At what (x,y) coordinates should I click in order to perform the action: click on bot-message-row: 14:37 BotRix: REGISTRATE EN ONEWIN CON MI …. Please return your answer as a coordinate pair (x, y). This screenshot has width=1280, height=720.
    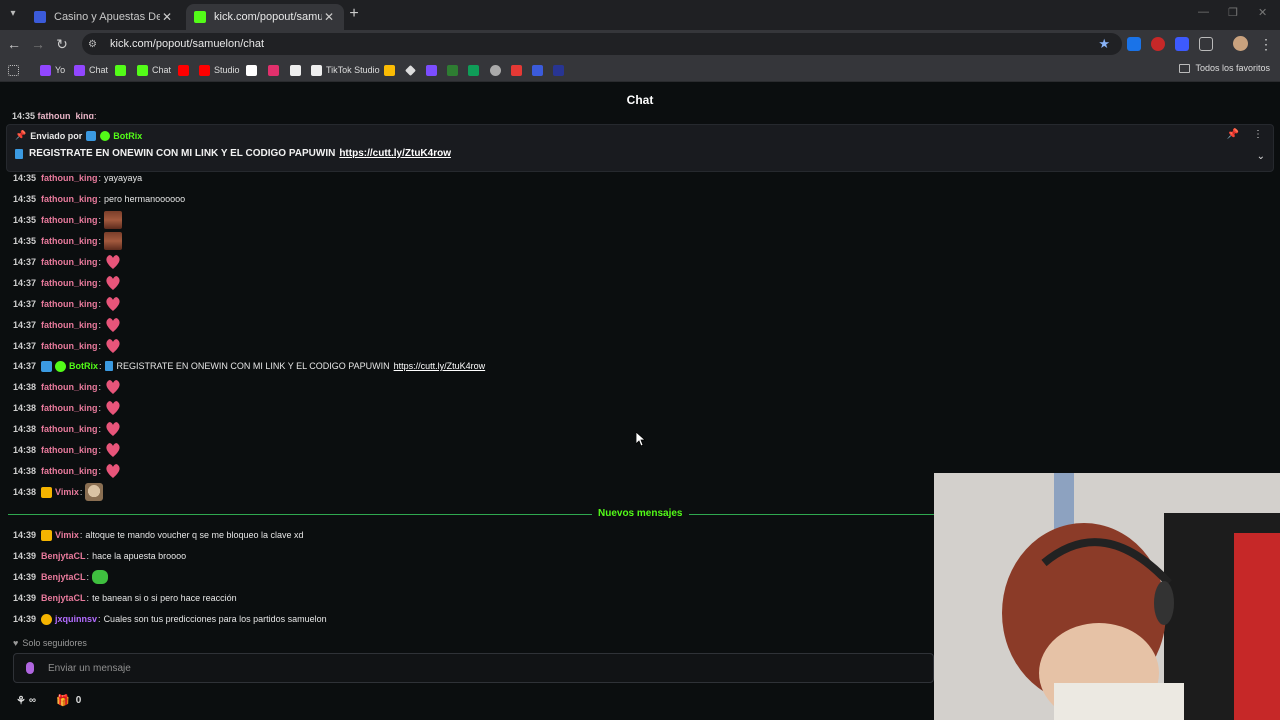
    Looking at the image, I should click on (249, 366).